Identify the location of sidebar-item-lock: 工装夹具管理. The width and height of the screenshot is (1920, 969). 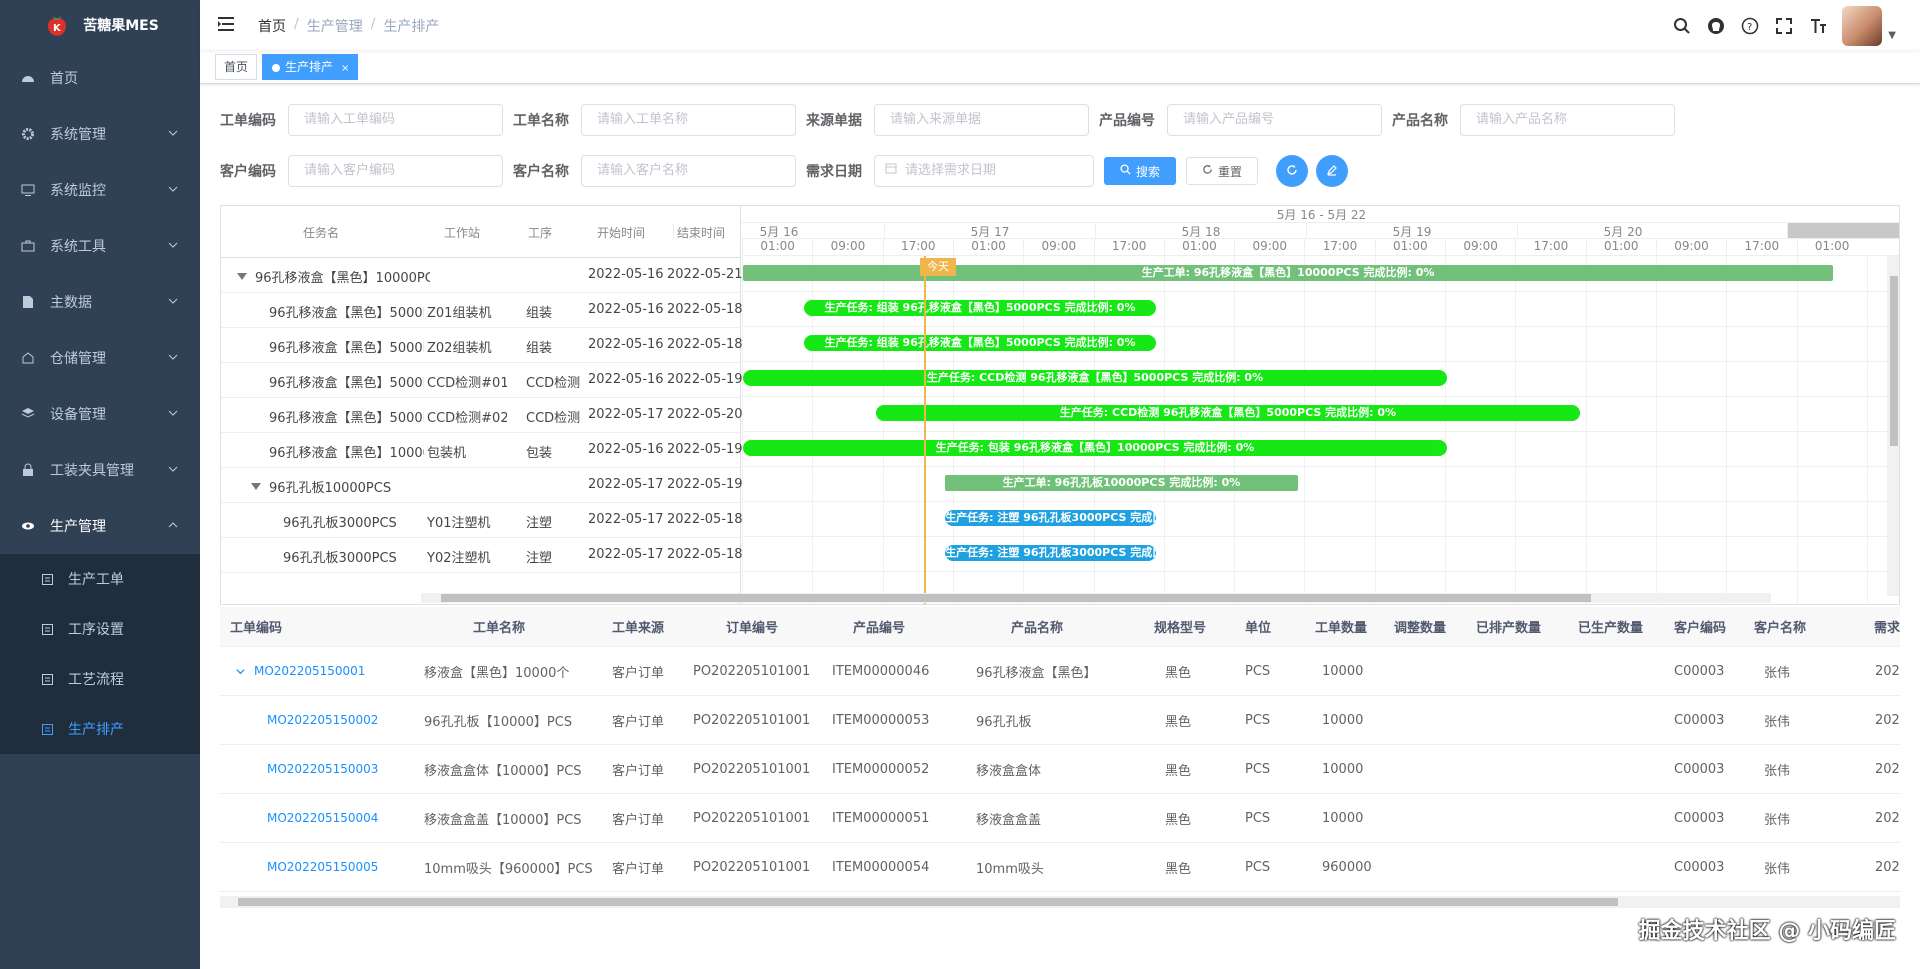
(100, 470).